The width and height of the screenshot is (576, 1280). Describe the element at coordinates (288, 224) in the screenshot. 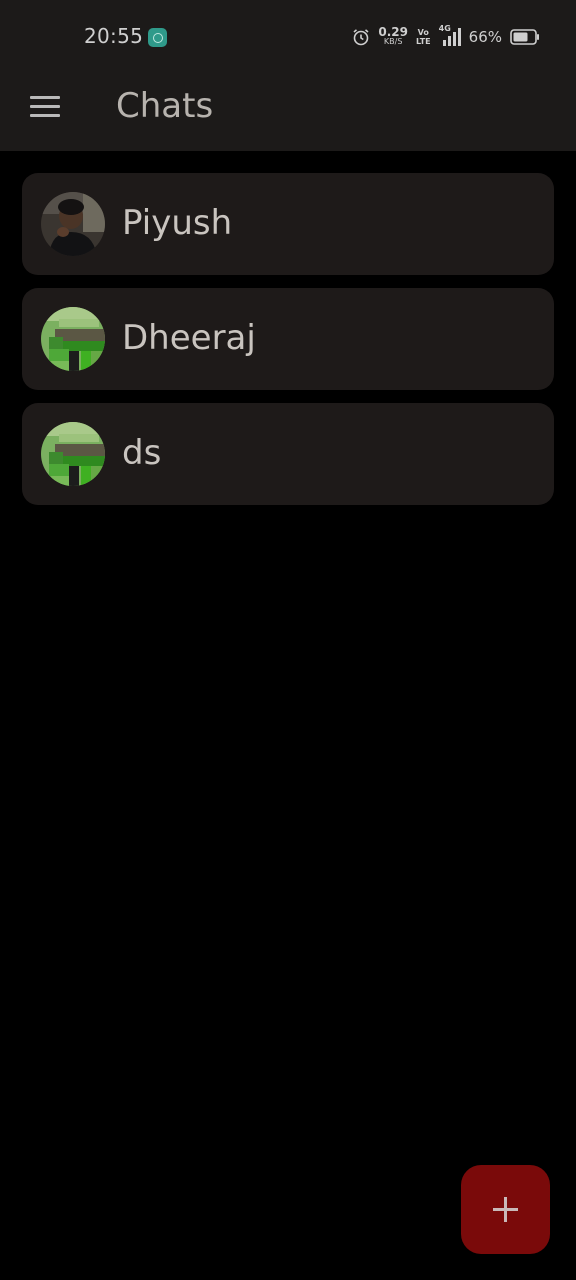

I see `chat-item-piyush: Piyush` at that location.